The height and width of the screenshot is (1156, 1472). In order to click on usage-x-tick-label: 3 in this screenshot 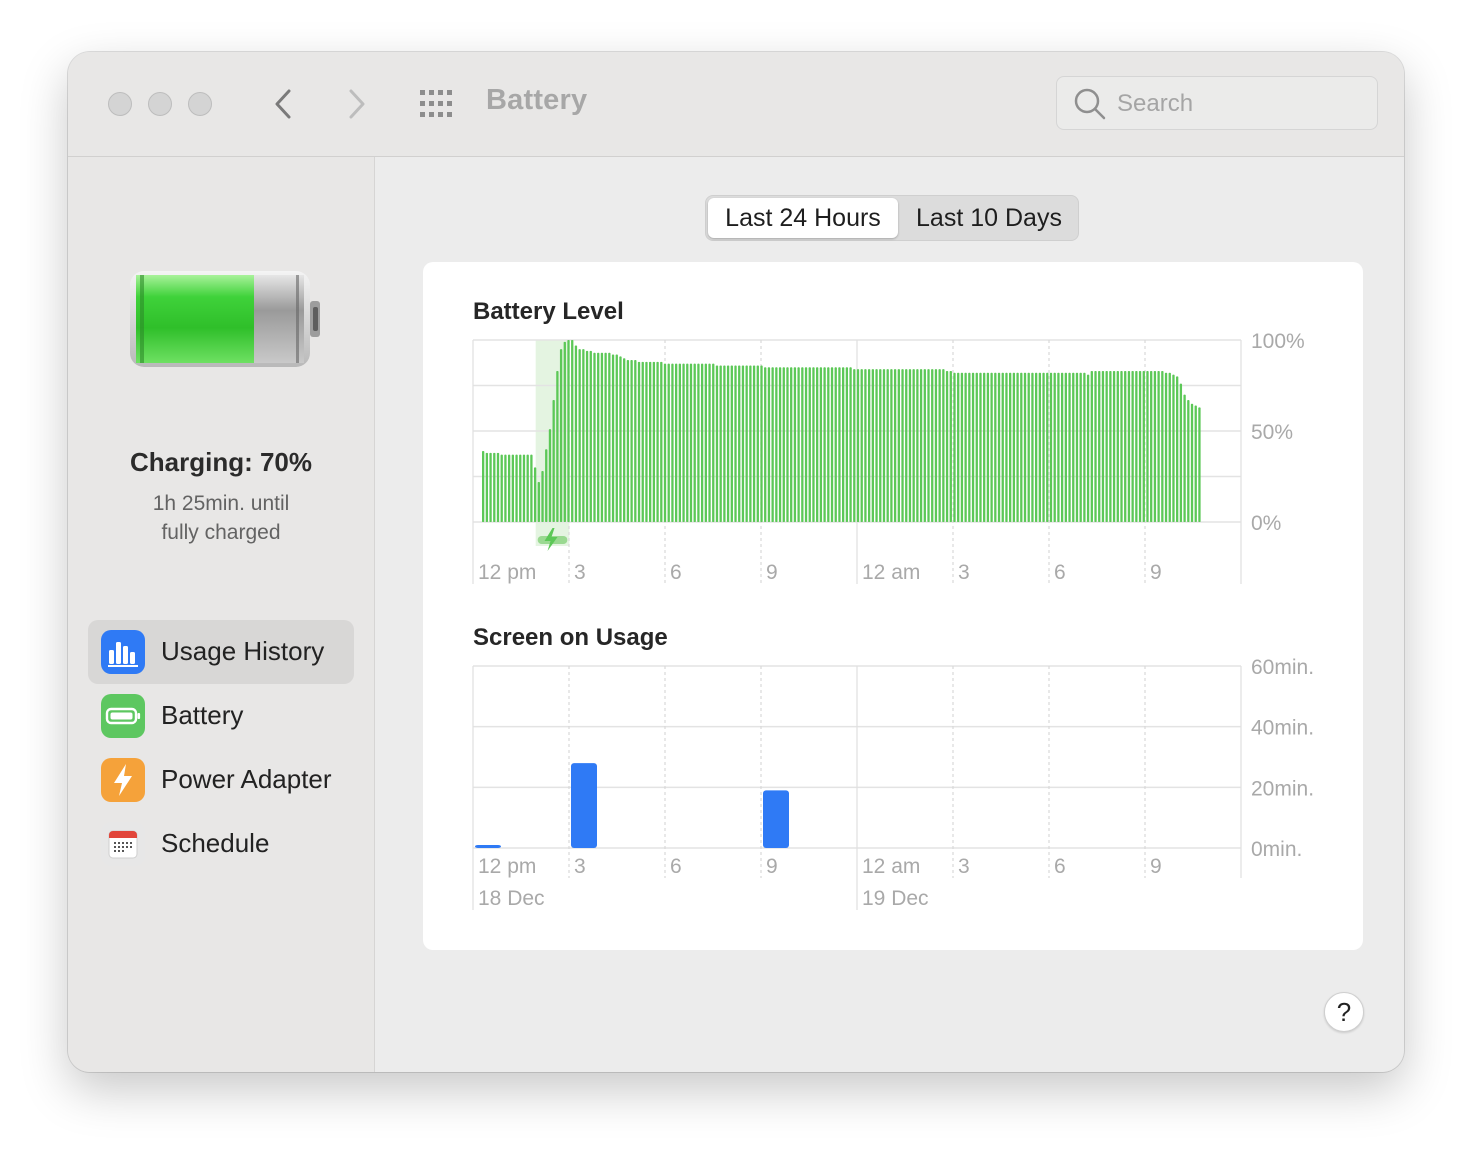, I will do `click(964, 866)`.